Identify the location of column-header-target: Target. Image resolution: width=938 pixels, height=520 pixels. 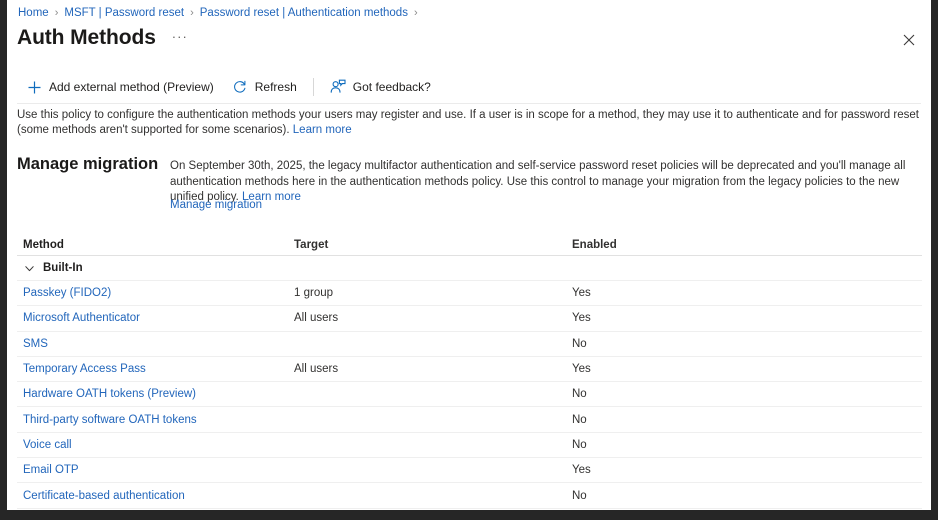
(433, 245).